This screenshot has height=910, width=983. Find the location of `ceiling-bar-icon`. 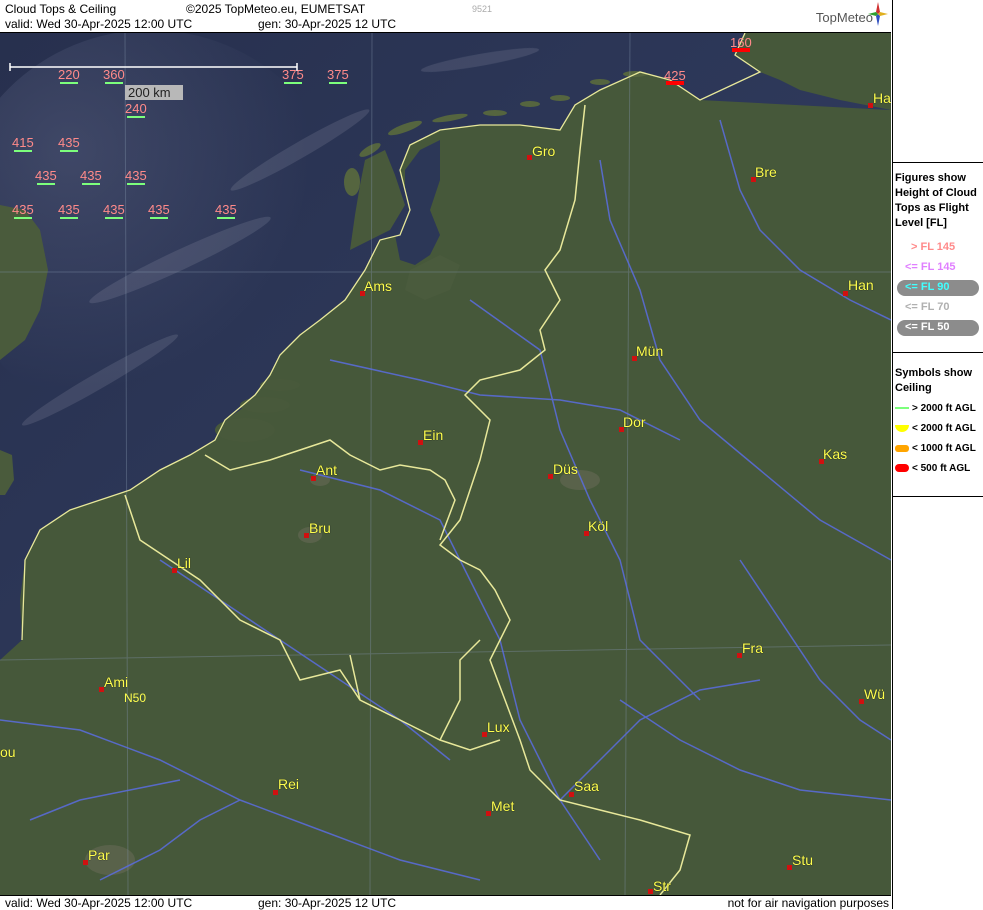

ceiling-bar-icon is located at coordinates (902, 448).